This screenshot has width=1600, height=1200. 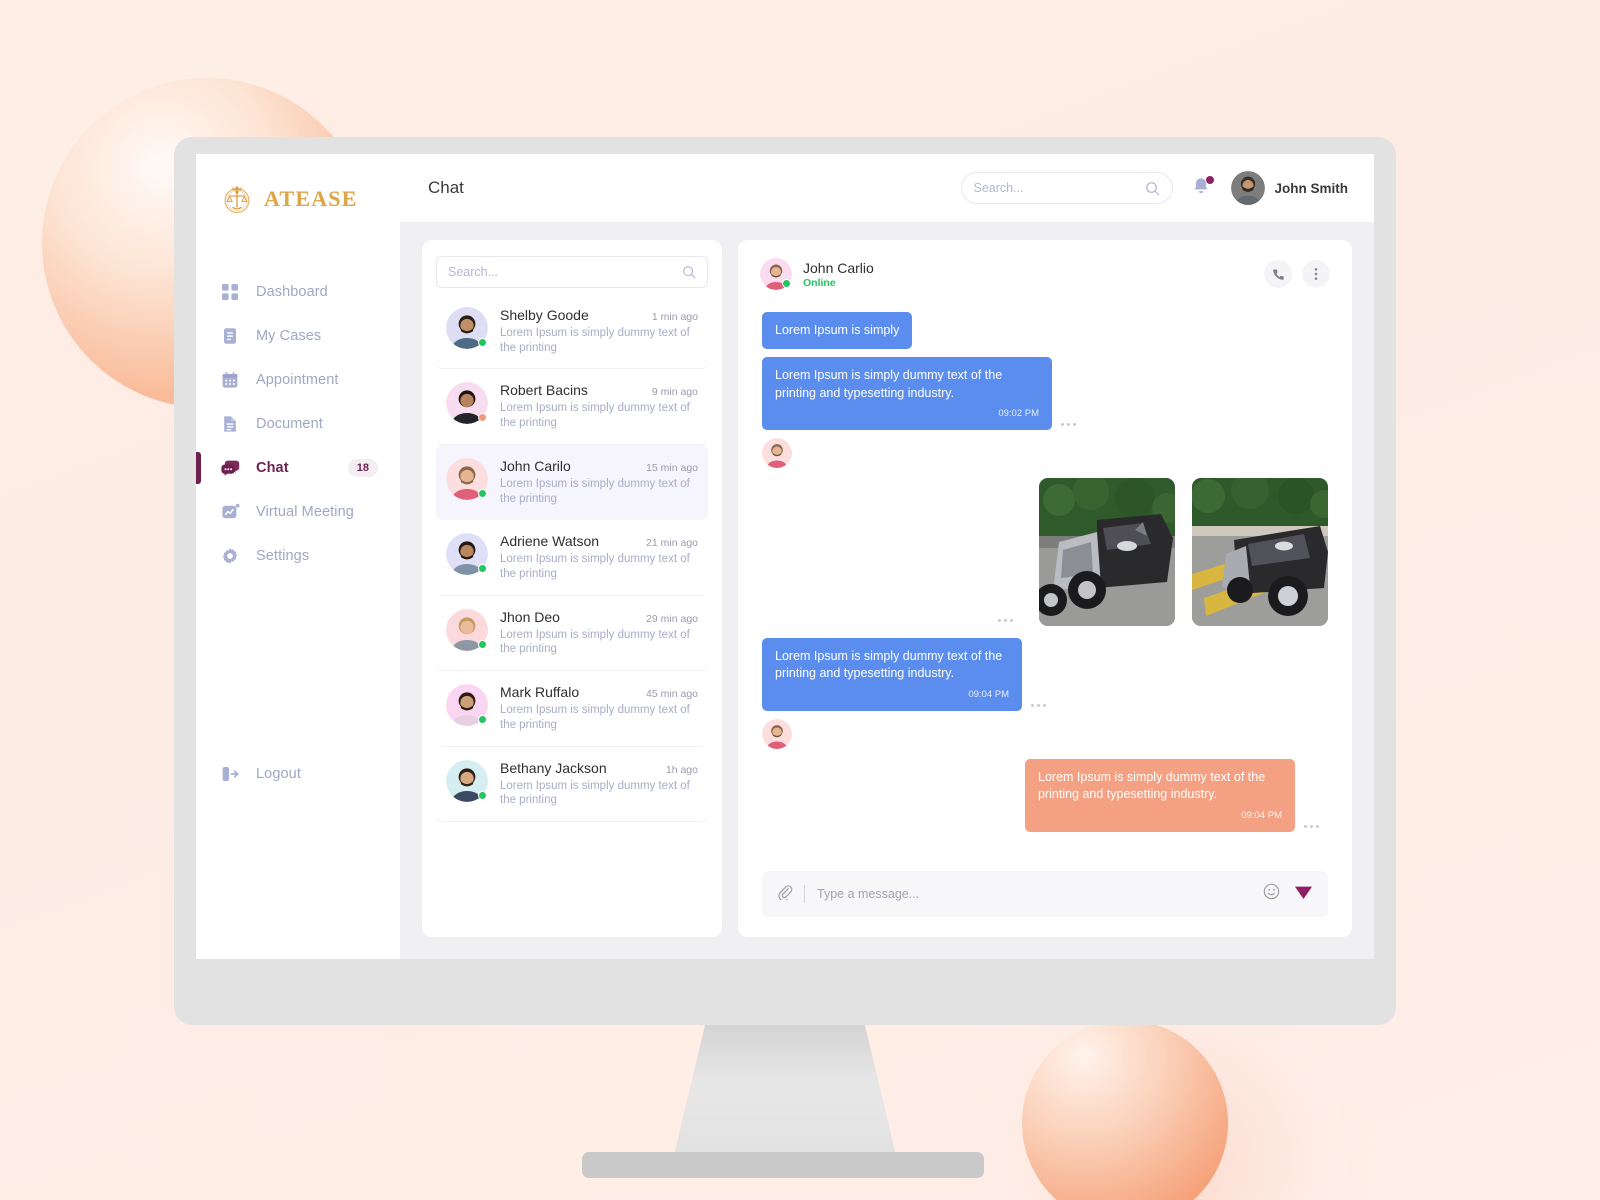 I want to click on message-time: 45 min ago, so click(x=672, y=694).